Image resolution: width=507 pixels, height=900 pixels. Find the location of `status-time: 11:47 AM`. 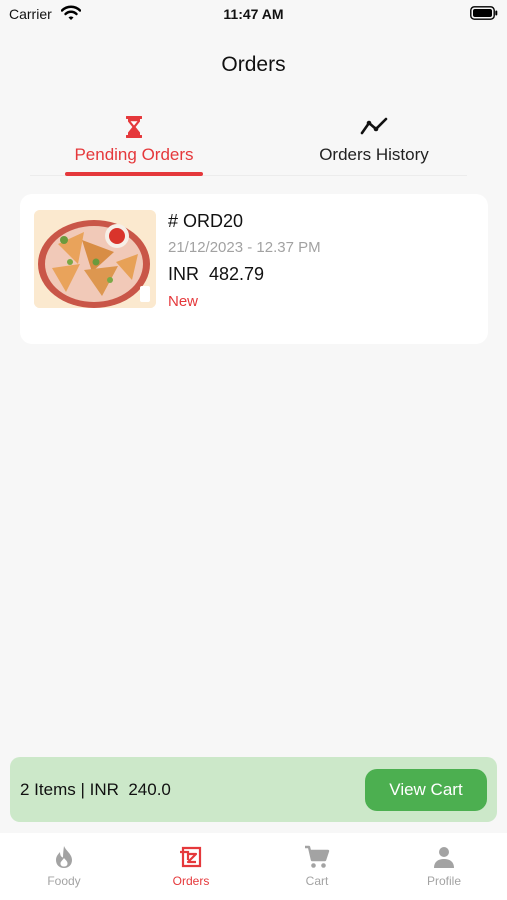

status-time: 11:47 AM is located at coordinates (253, 14).